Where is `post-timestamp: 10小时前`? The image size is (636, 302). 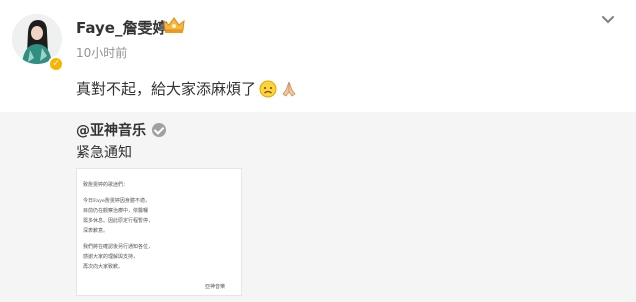
post-timestamp: 10小时前 is located at coordinates (101, 52).